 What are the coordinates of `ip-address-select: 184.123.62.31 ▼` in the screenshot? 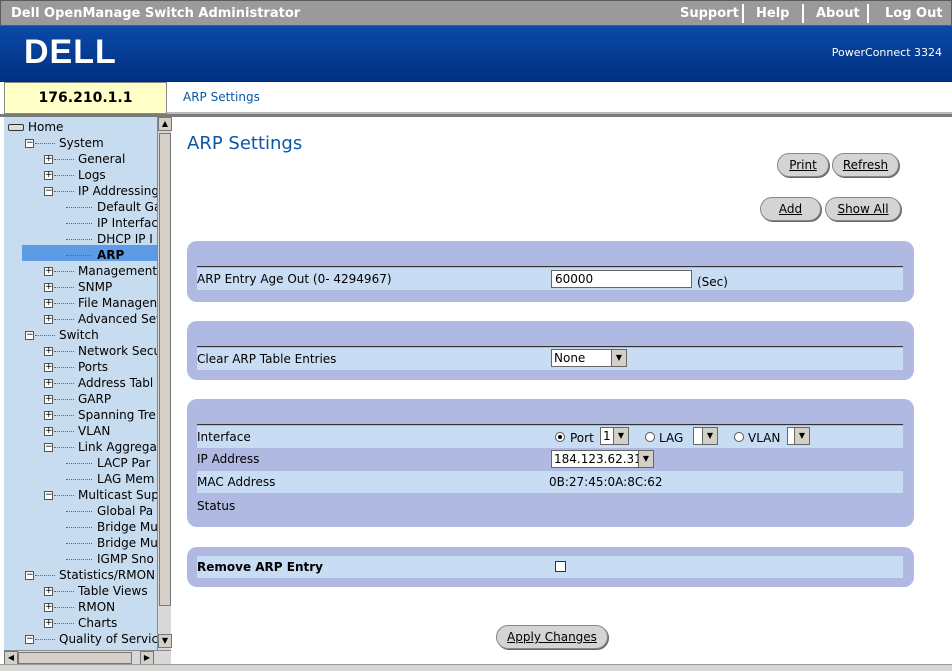 It's located at (602, 459).